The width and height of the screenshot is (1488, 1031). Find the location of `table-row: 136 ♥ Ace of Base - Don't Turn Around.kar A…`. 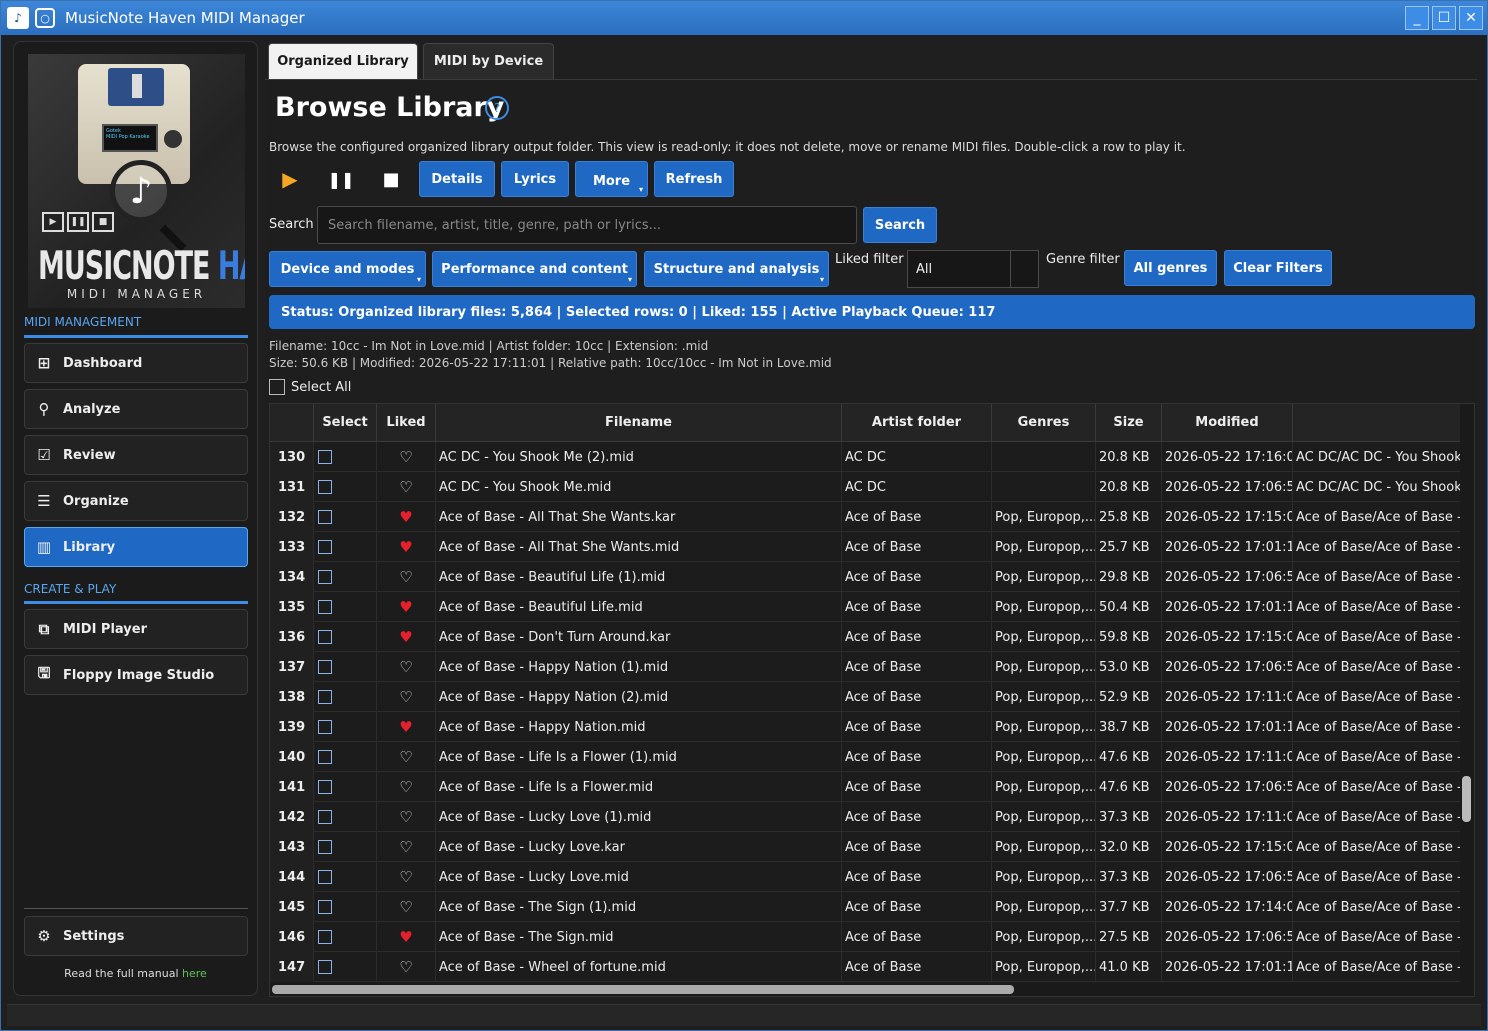

table-row: 136 ♥ Ace of Base - Don't Turn Around.kar A… is located at coordinates (866, 637).